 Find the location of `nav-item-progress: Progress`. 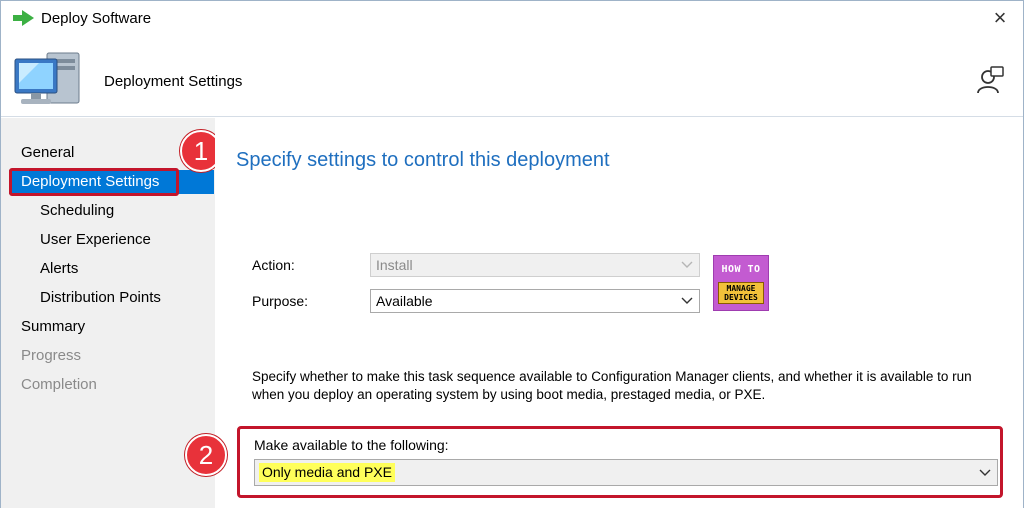

nav-item-progress: Progress is located at coordinates (51, 355).